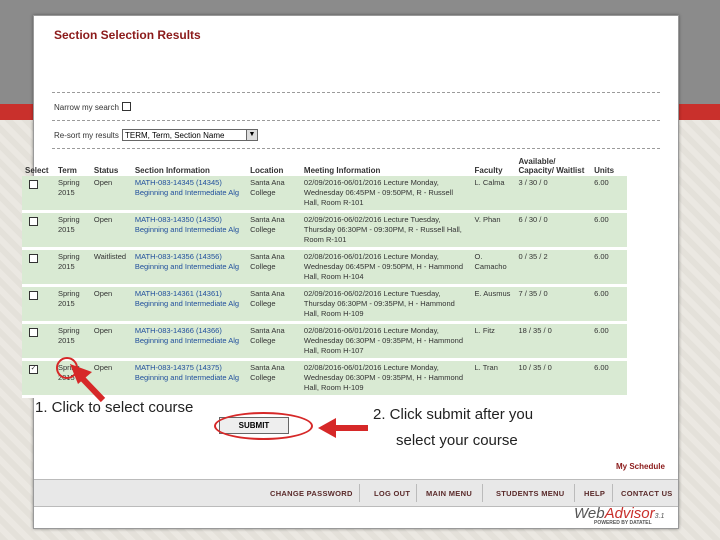  I want to click on arrow-head, so click(327, 428).